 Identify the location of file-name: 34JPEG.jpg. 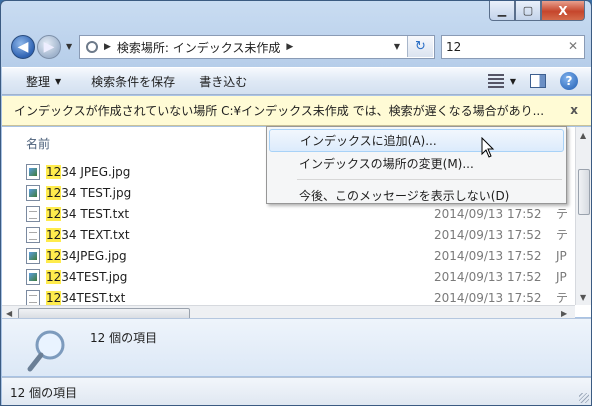
(94, 255).